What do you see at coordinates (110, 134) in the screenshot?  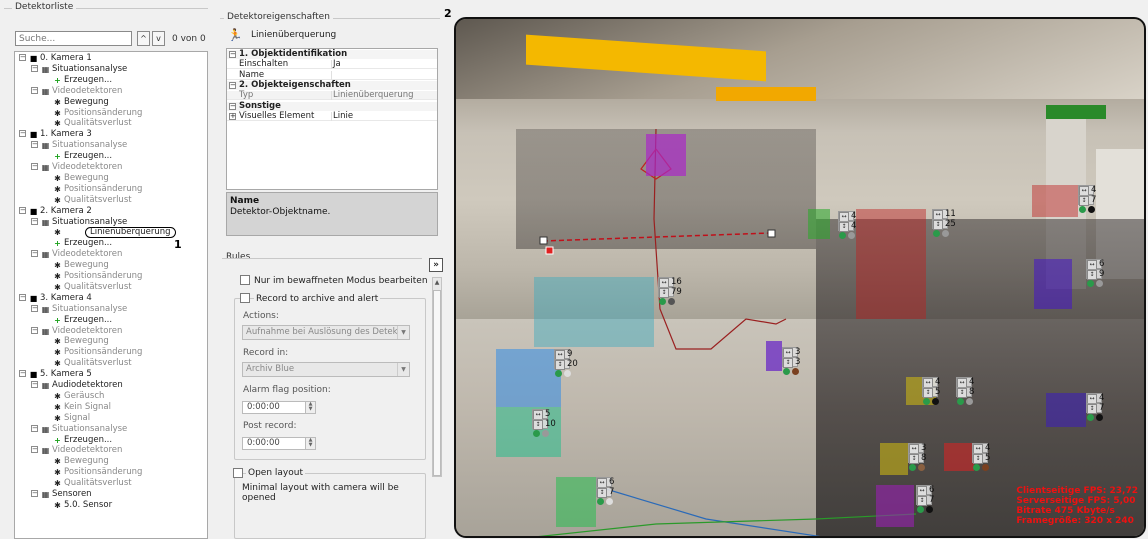 I see `tree-camera-node: − ■ 1. Kamera 3` at bounding box center [110, 134].